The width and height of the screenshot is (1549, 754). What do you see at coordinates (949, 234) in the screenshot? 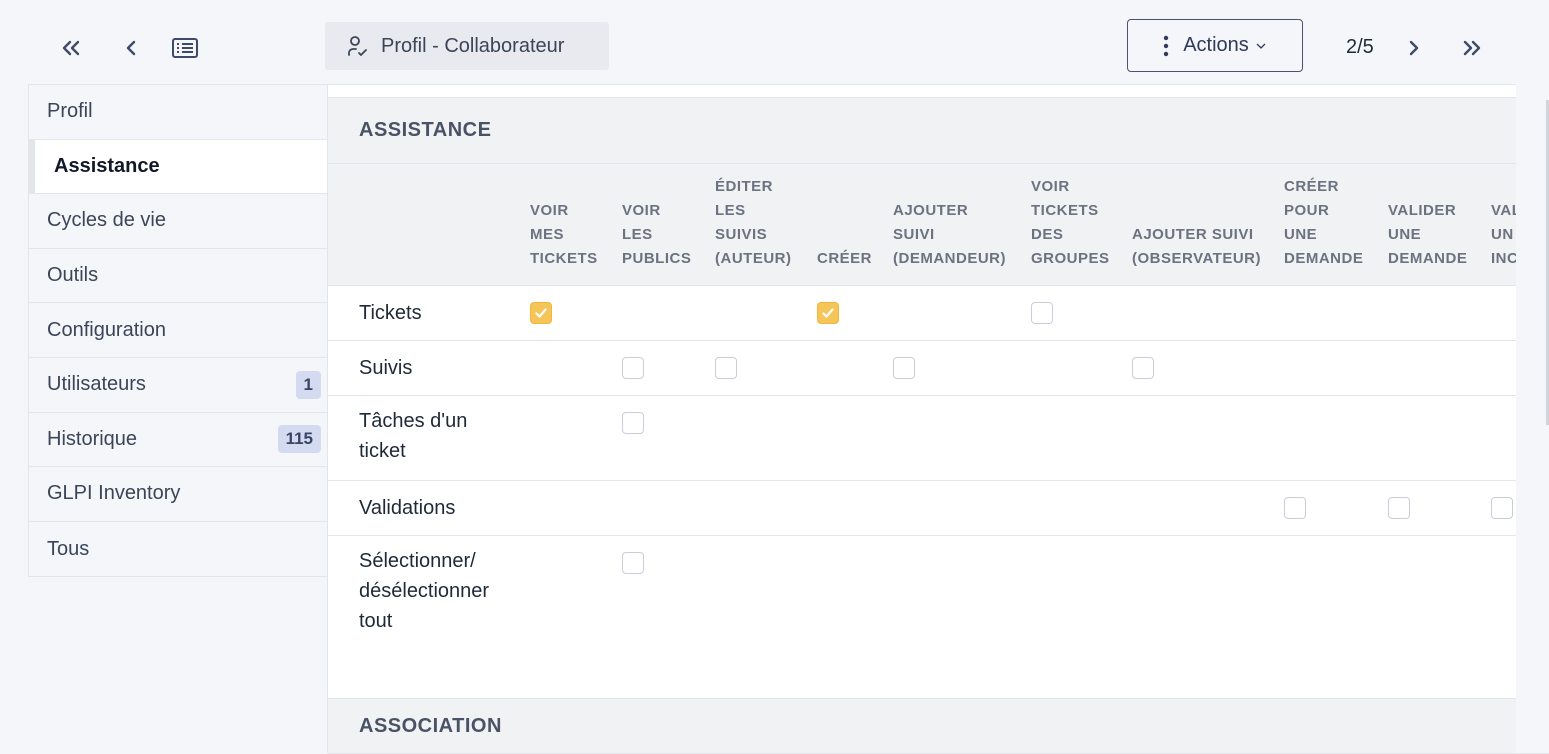
I see `column-header: AJOUTER SUIVI (DEMANDEUR)` at bounding box center [949, 234].